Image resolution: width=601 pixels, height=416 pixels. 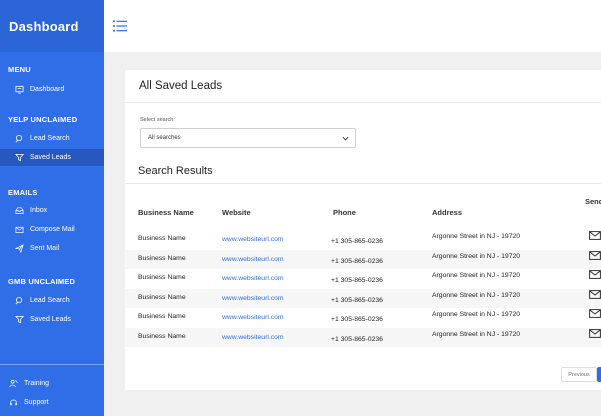 I want to click on column-header-phone: Phone, so click(x=344, y=212).